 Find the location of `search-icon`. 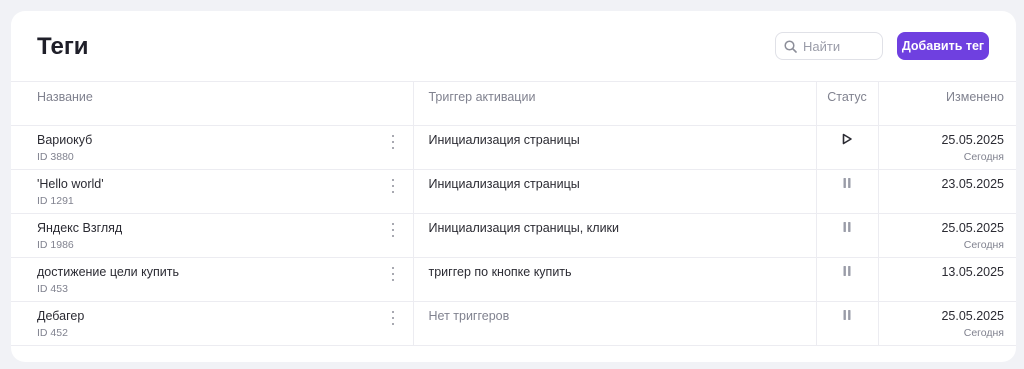

search-icon is located at coordinates (790, 46).